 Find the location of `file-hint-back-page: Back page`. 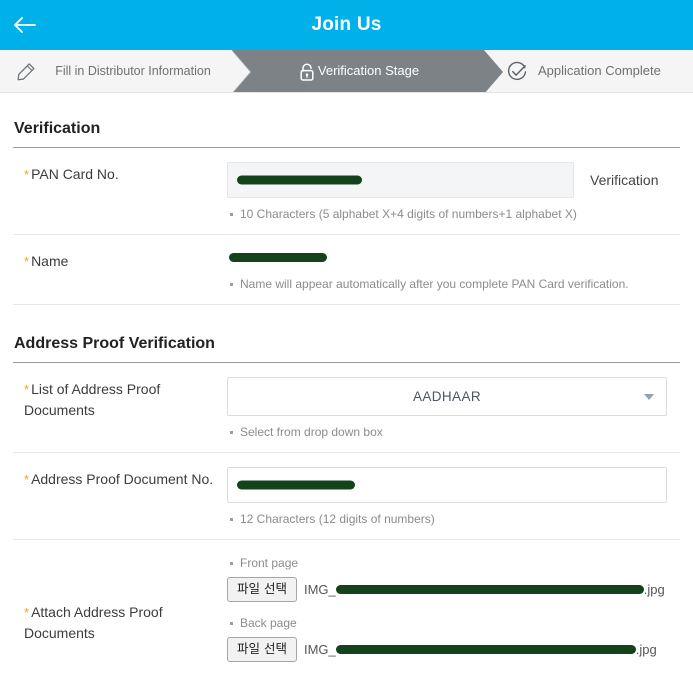

file-hint-back-page: Back page is located at coordinates (453, 623).